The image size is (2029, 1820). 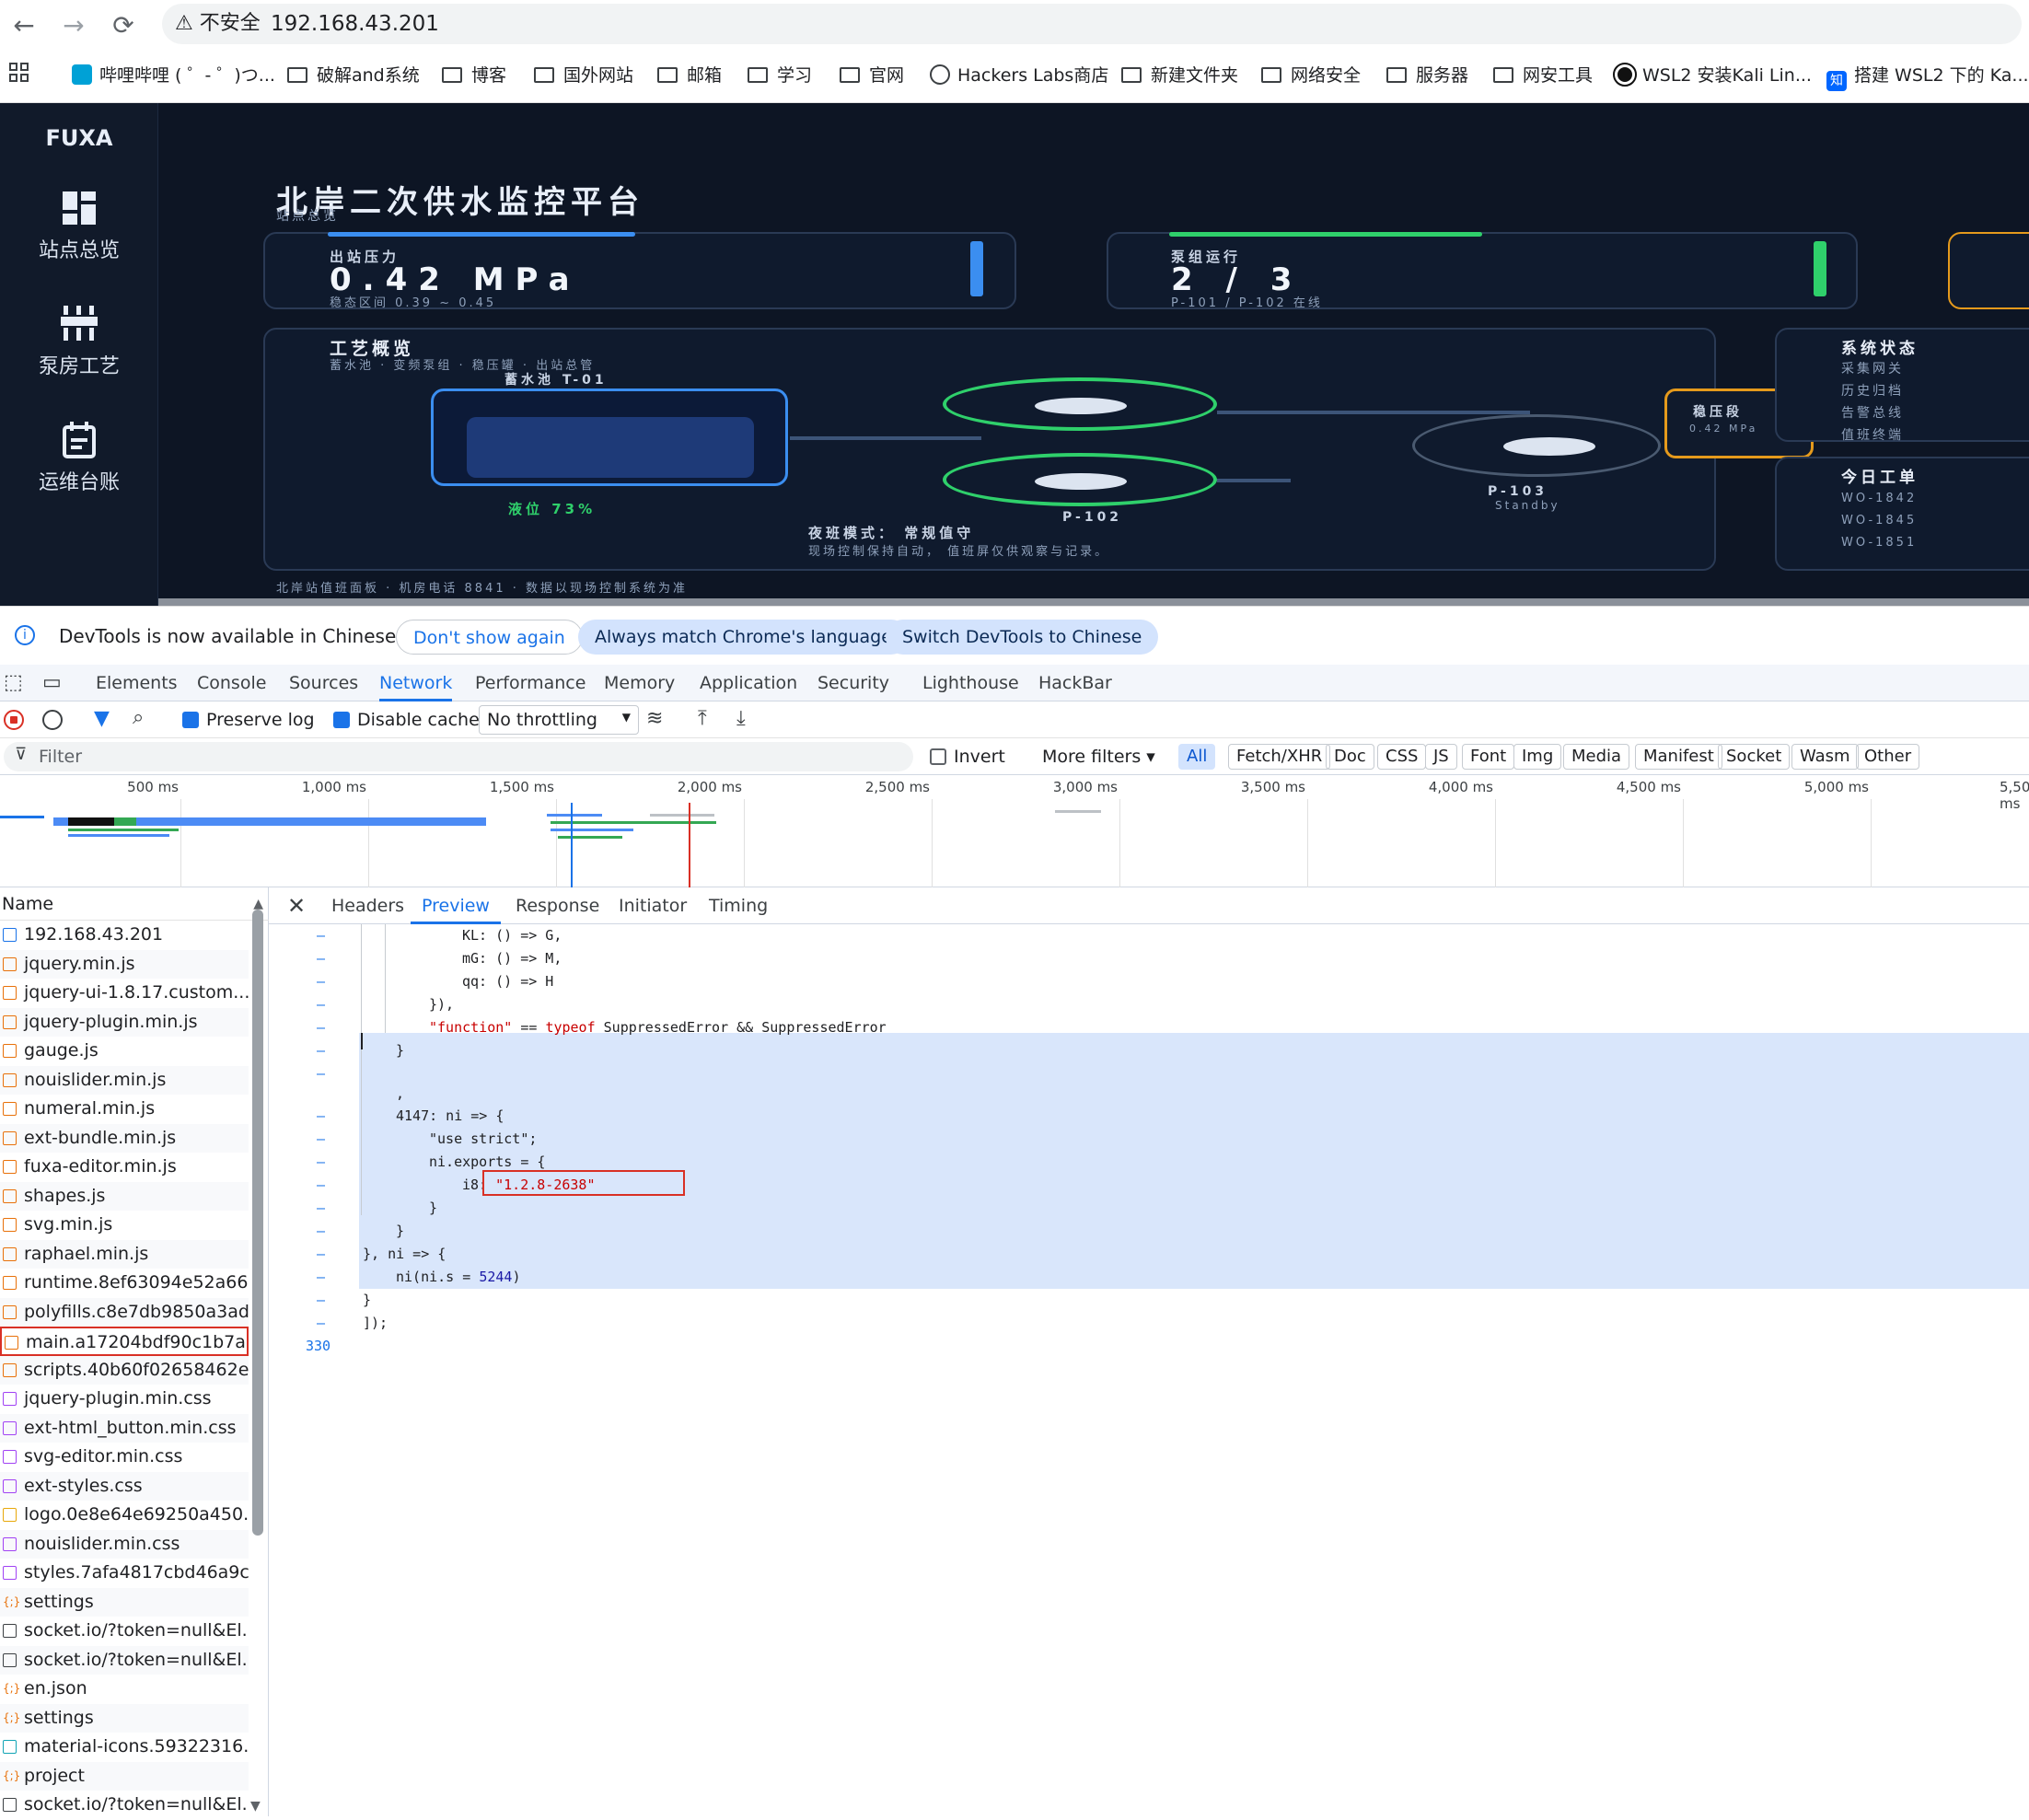 What do you see at coordinates (52, 720) in the screenshot?
I see `clear-icon` at bounding box center [52, 720].